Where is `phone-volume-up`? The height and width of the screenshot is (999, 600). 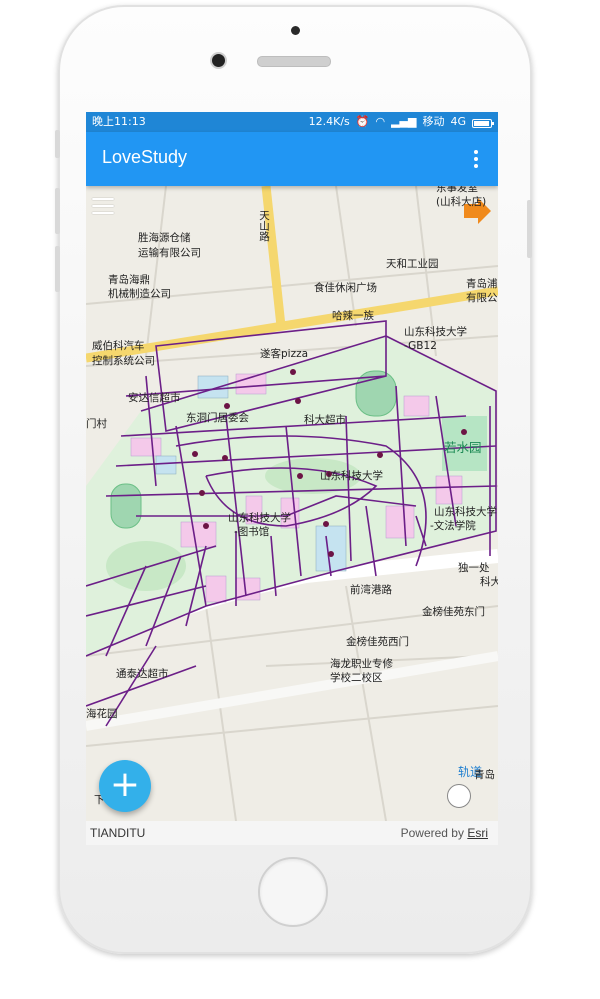
phone-volume-up is located at coordinates (57, 211).